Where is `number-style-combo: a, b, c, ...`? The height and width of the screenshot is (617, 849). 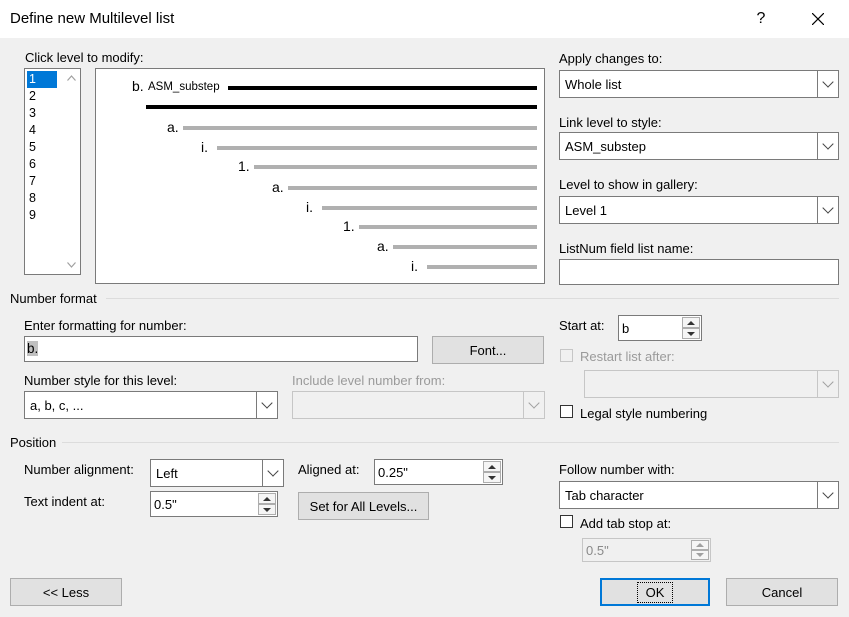
number-style-combo: a, b, c, ... is located at coordinates (151, 405).